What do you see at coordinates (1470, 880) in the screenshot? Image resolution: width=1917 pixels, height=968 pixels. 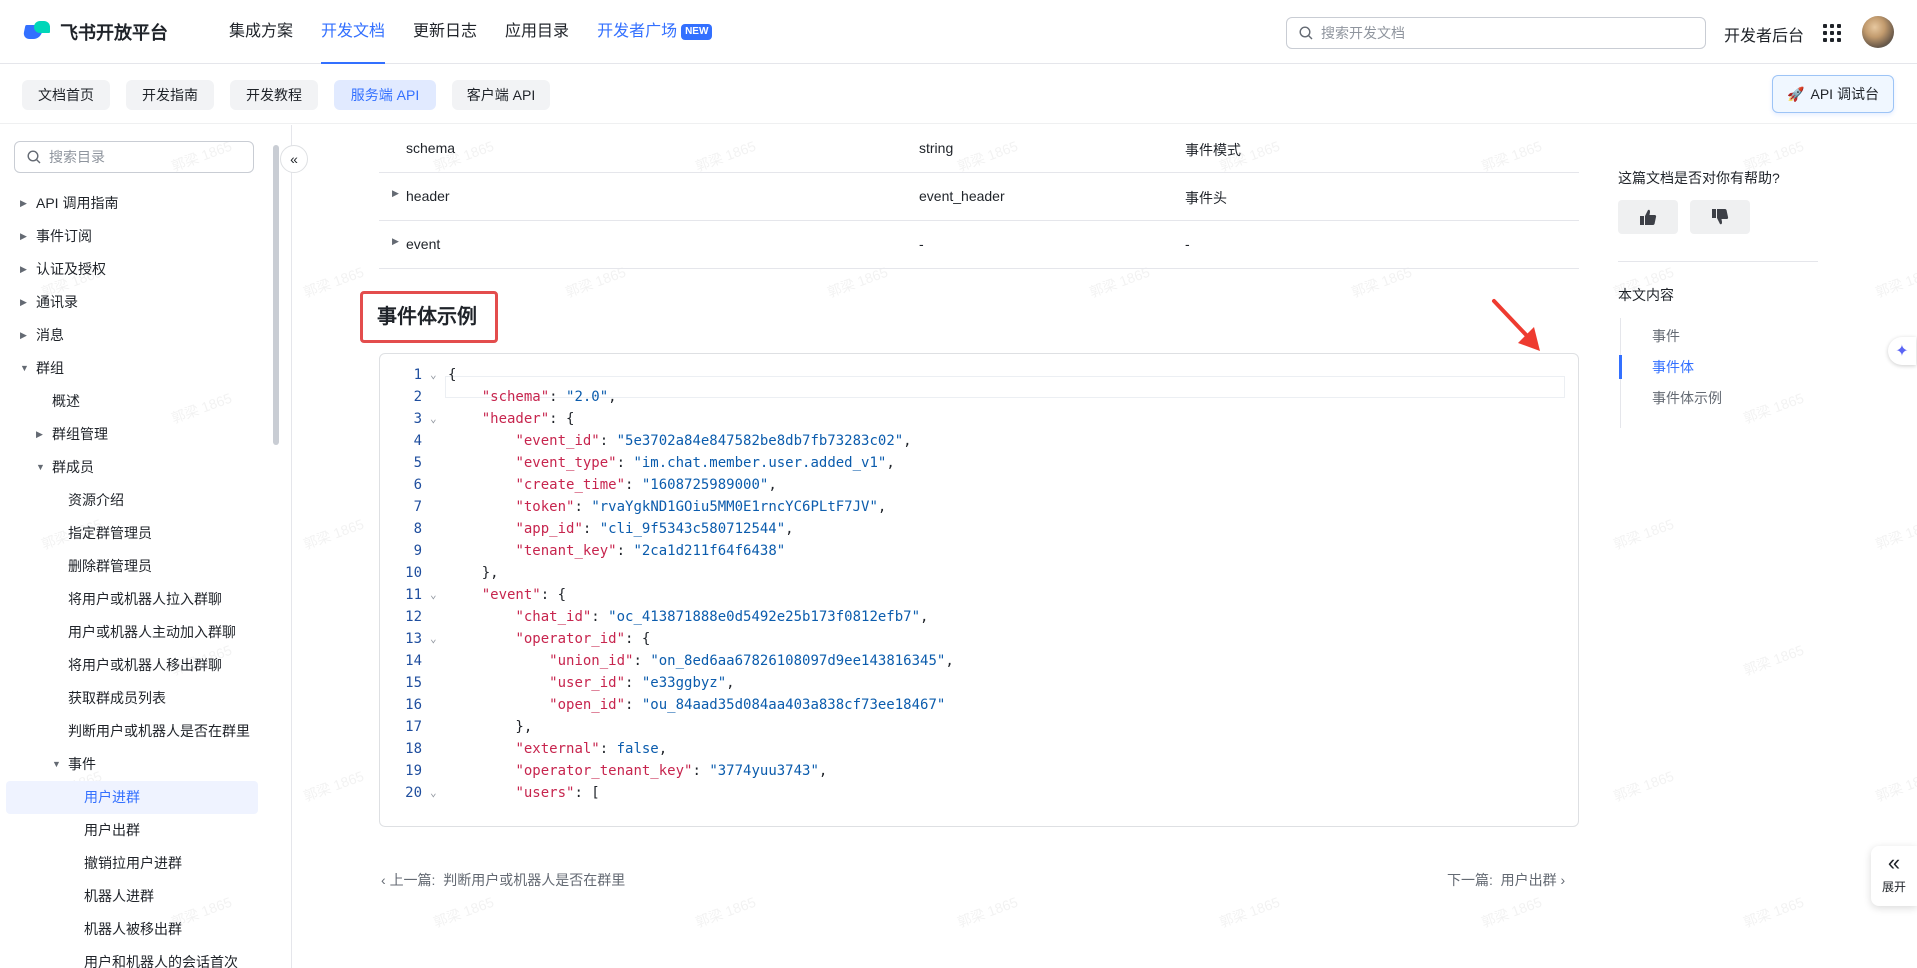 I see `next-label: 下一篇:` at bounding box center [1470, 880].